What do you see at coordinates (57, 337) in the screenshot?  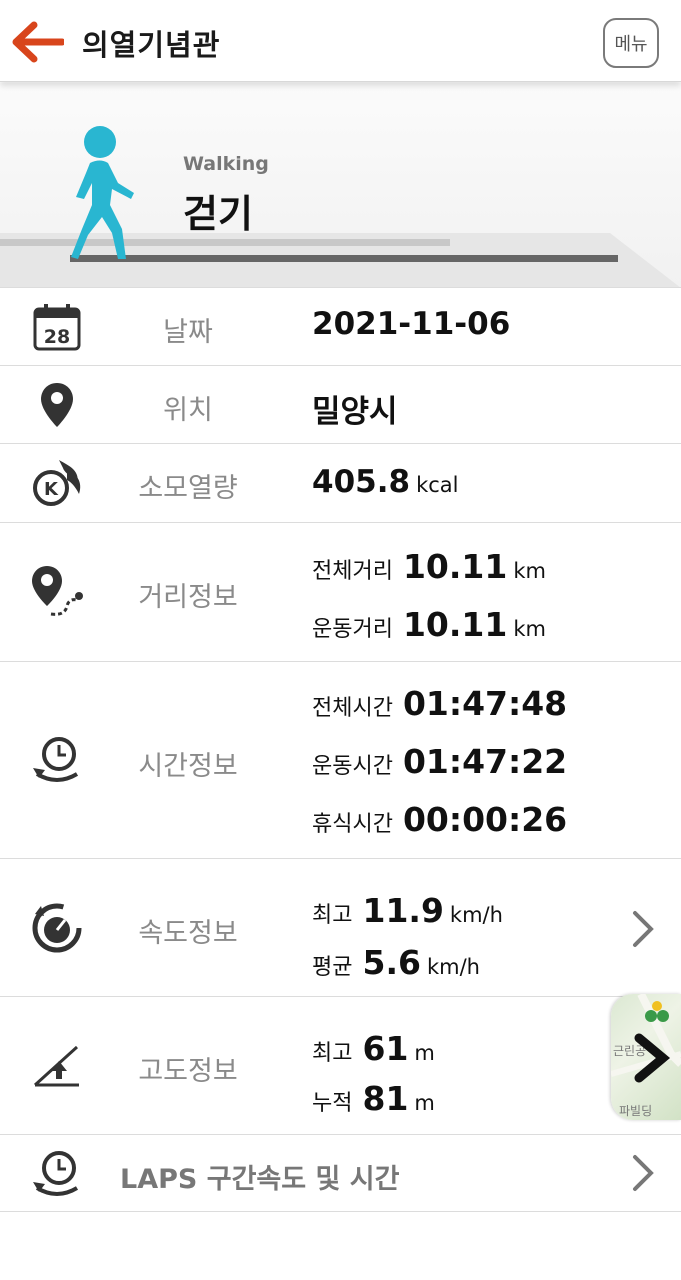 I see `calendar-day: 28` at bounding box center [57, 337].